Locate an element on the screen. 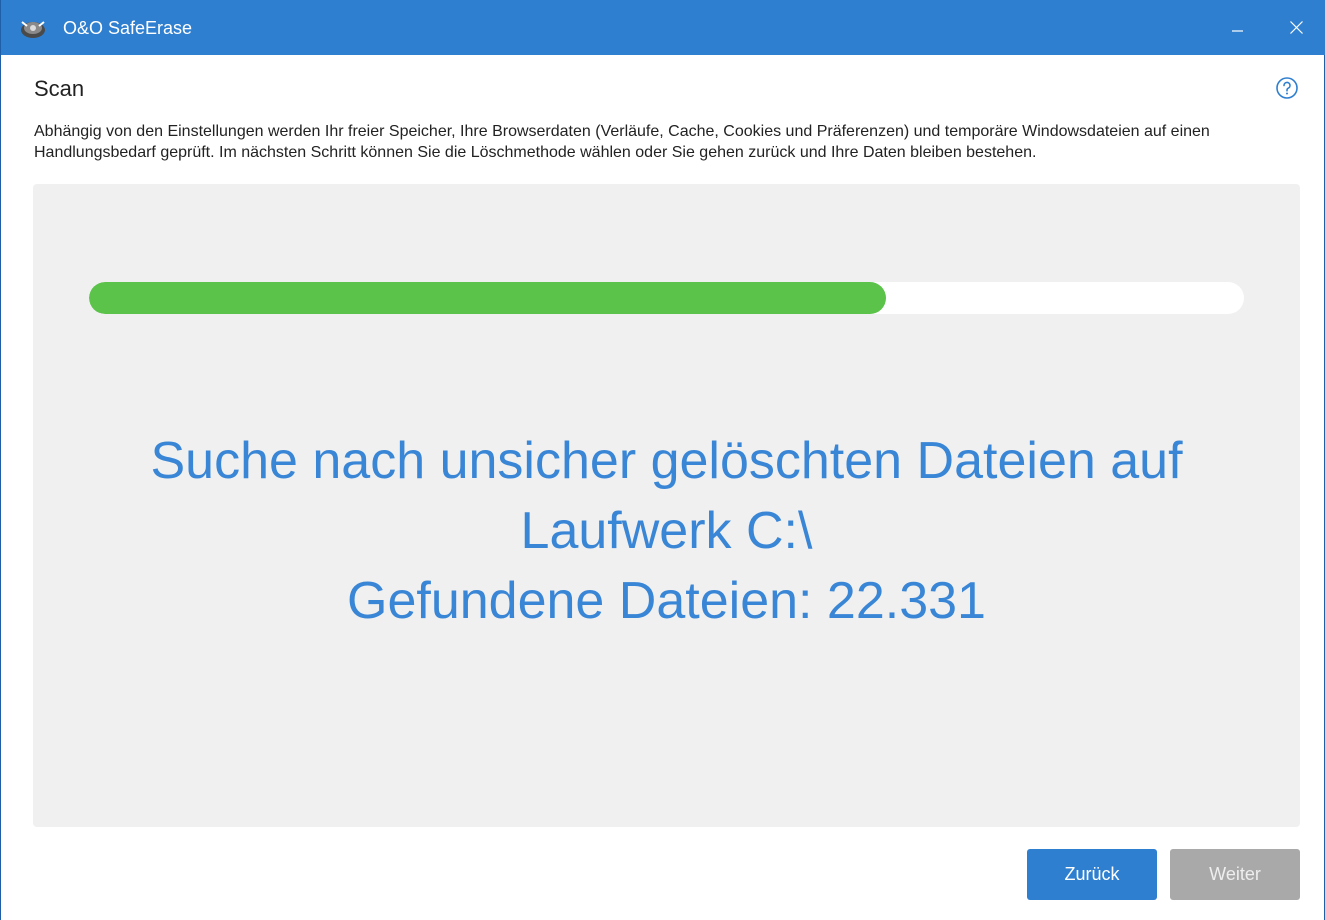  minimize-button is located at coordinates (1238, 27).